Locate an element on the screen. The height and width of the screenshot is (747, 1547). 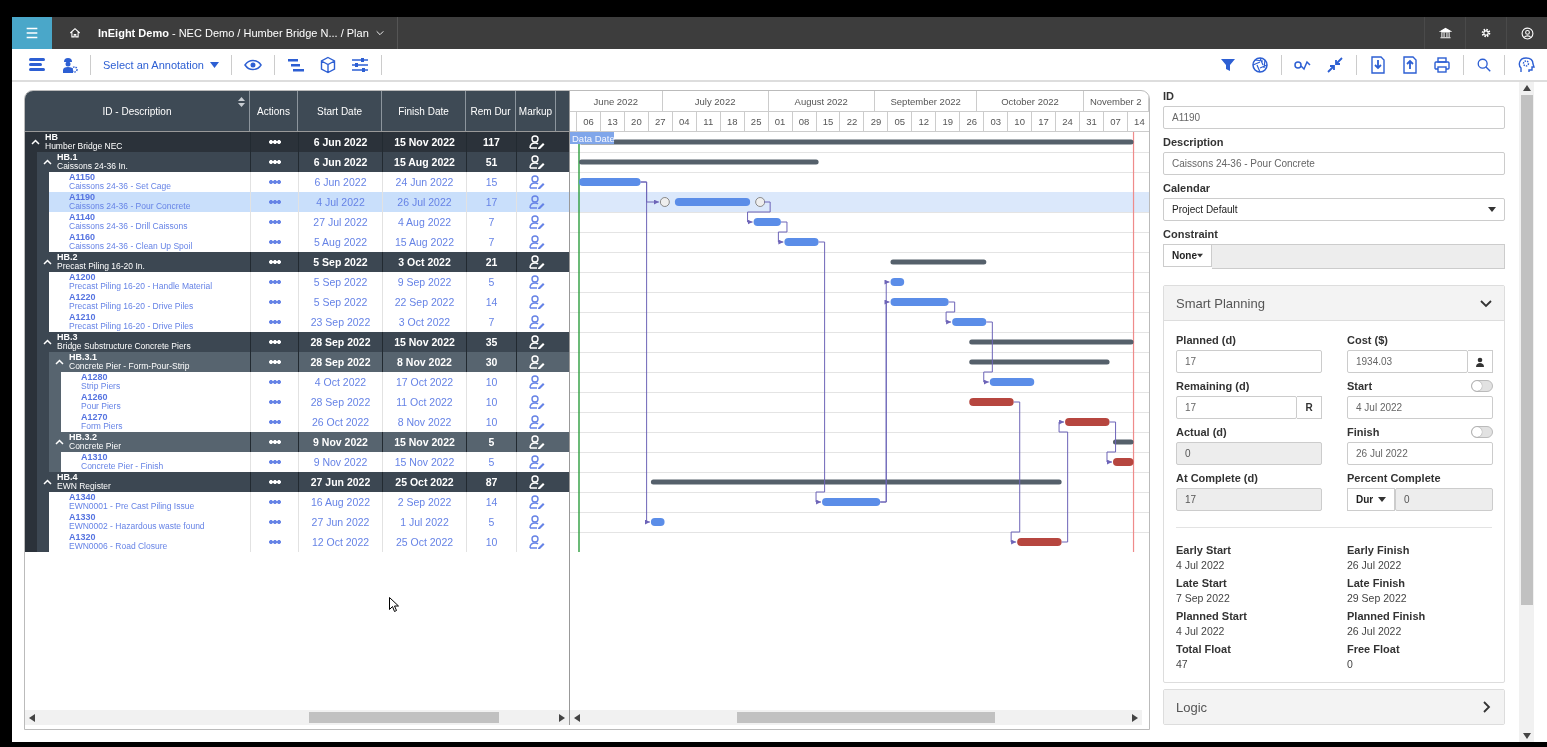
search-icon is located at coordinates (1484, 64).